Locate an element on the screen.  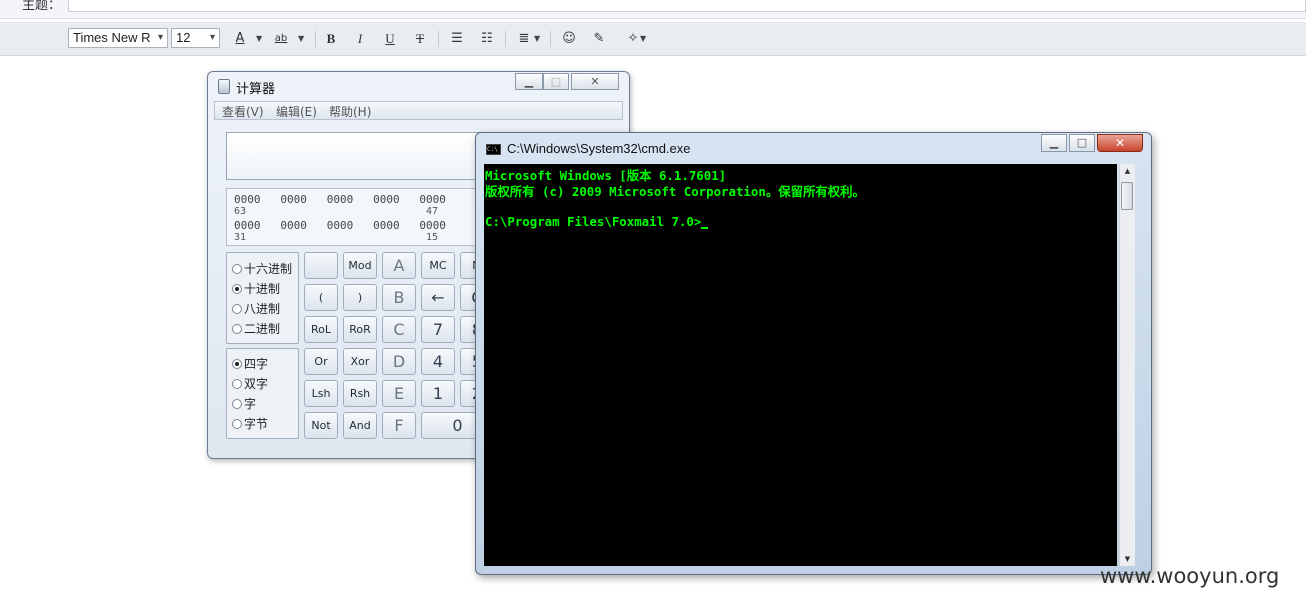
bits-row-high: 0000 0000 0000 0000 0000 is located at coordinates (340, 199).